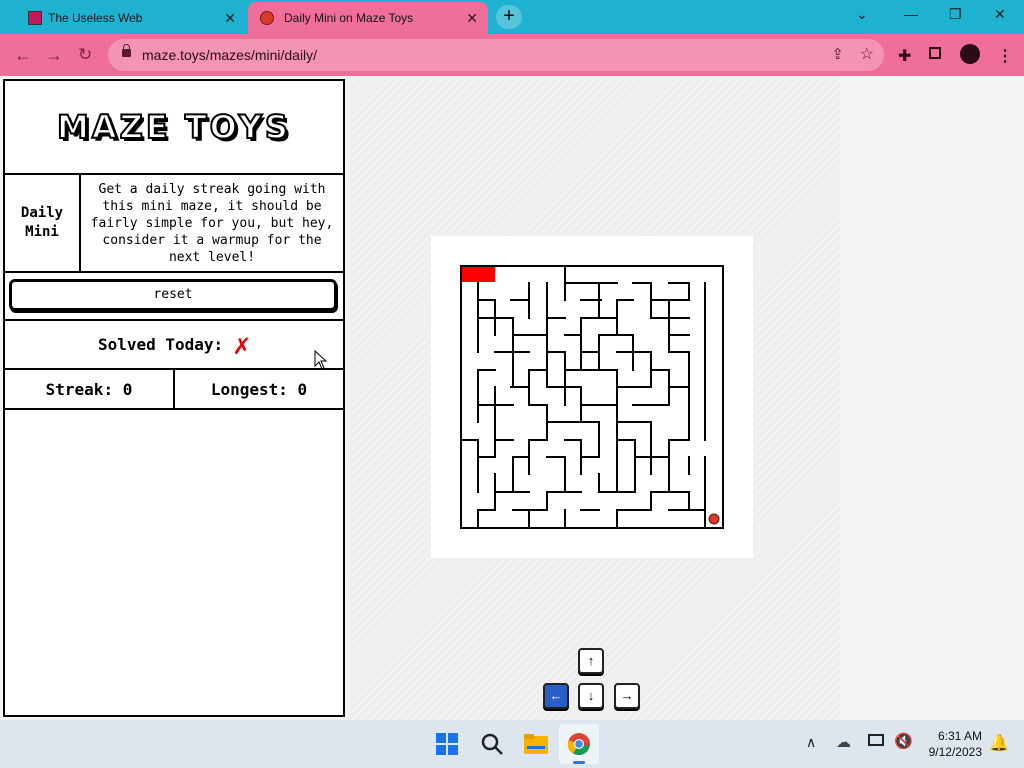 This screenshot has height=768, width=1024. Describe the element at coordinates (249, 389) in the screenshot. I see `longest-label: Longest:` at that location.